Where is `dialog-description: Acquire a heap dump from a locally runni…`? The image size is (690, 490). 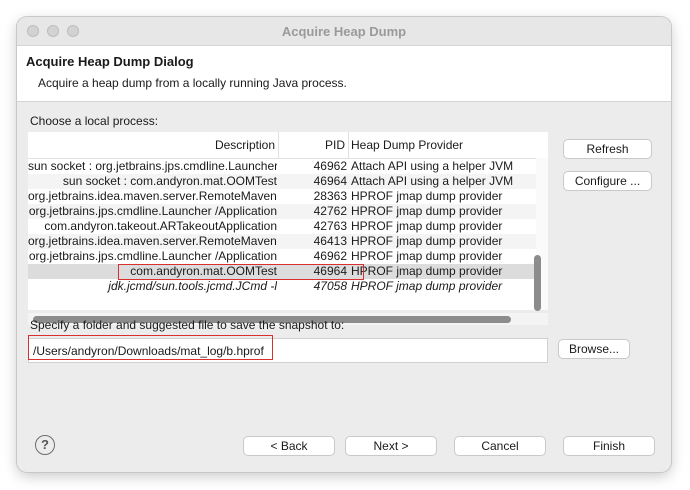
dialog-description: Acquire a heap dump from a locally runni… is located at coordinates (192, 83).